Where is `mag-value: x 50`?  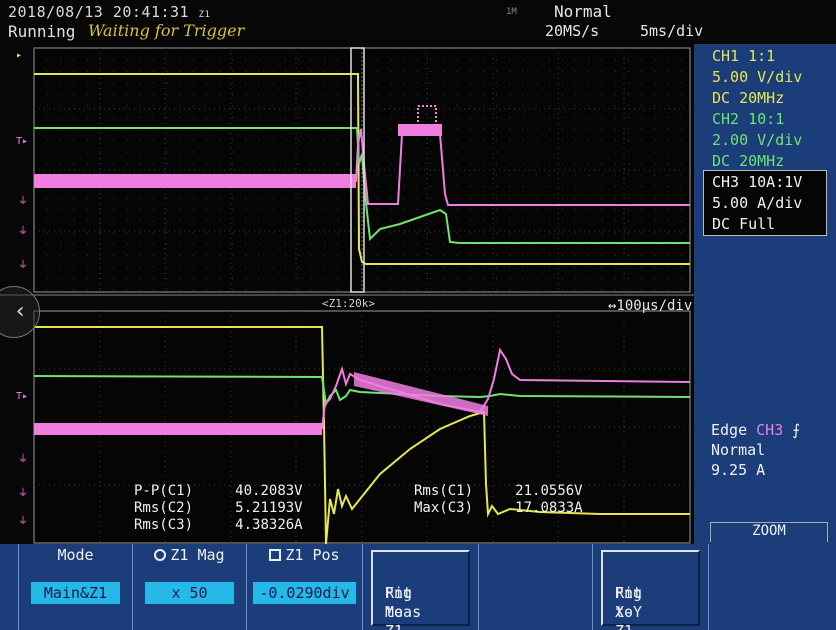 mag-value: x 50 is located at coordinates (189, 593).